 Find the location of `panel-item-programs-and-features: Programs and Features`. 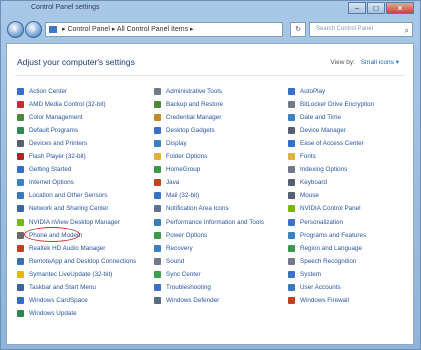

panel-item-programs-and-features: Programs and Features is located at coordinates (327, 235).